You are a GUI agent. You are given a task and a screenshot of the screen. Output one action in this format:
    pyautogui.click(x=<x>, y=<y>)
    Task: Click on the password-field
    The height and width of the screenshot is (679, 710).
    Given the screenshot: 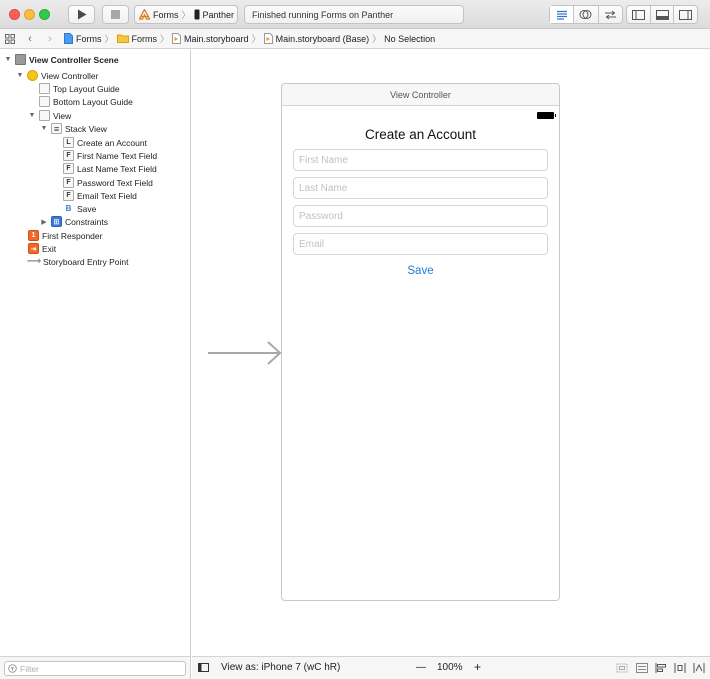 What is the action you would take?
    pyautogui.click(x=420, y=216)
    